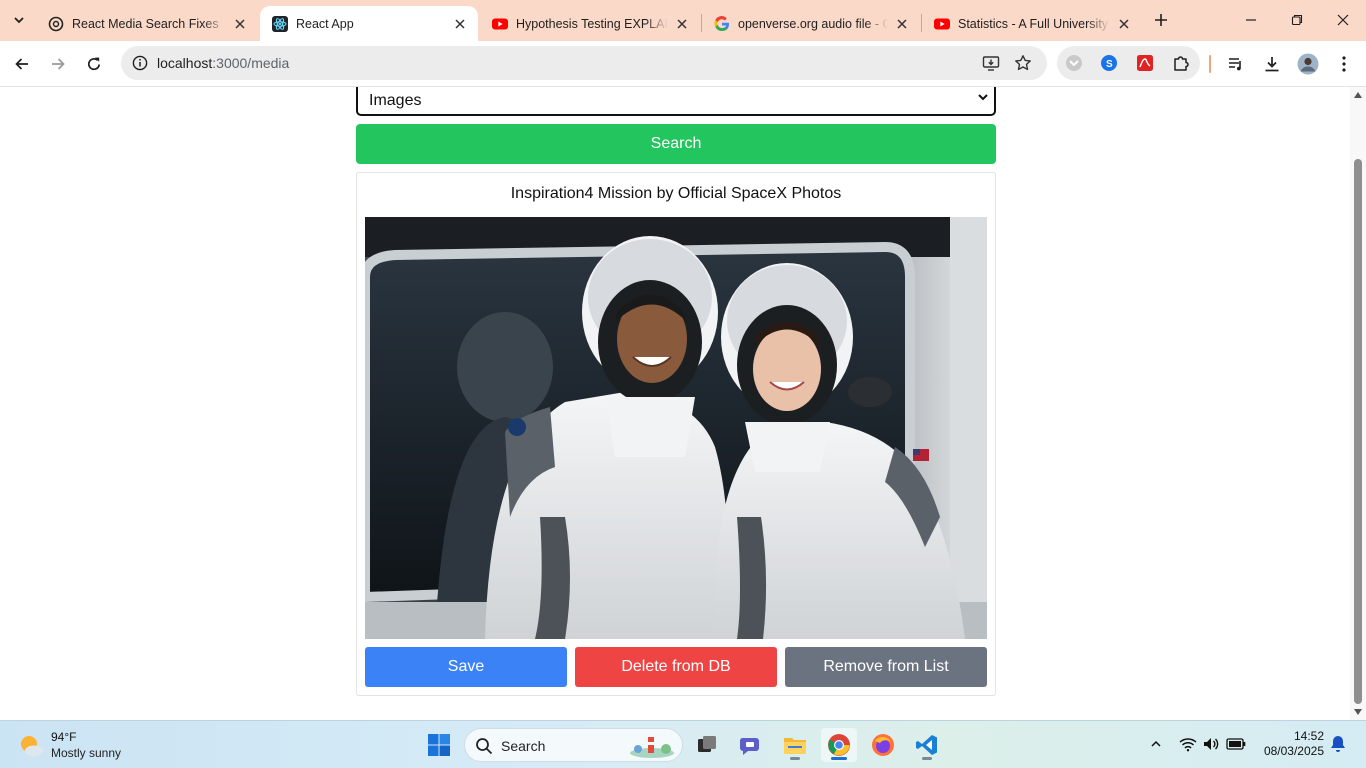 The image size is (1366, 768). What do you see at coordinates (584, 63) in the screenshot?
I see `address-bar: localhost:3000/media` at bounding box center [584, 63].